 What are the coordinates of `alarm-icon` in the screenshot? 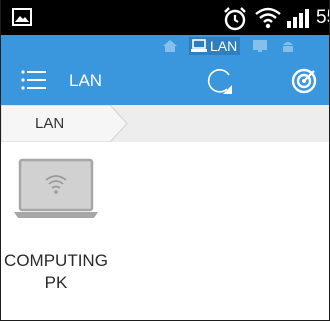 It's located at (235, 19).